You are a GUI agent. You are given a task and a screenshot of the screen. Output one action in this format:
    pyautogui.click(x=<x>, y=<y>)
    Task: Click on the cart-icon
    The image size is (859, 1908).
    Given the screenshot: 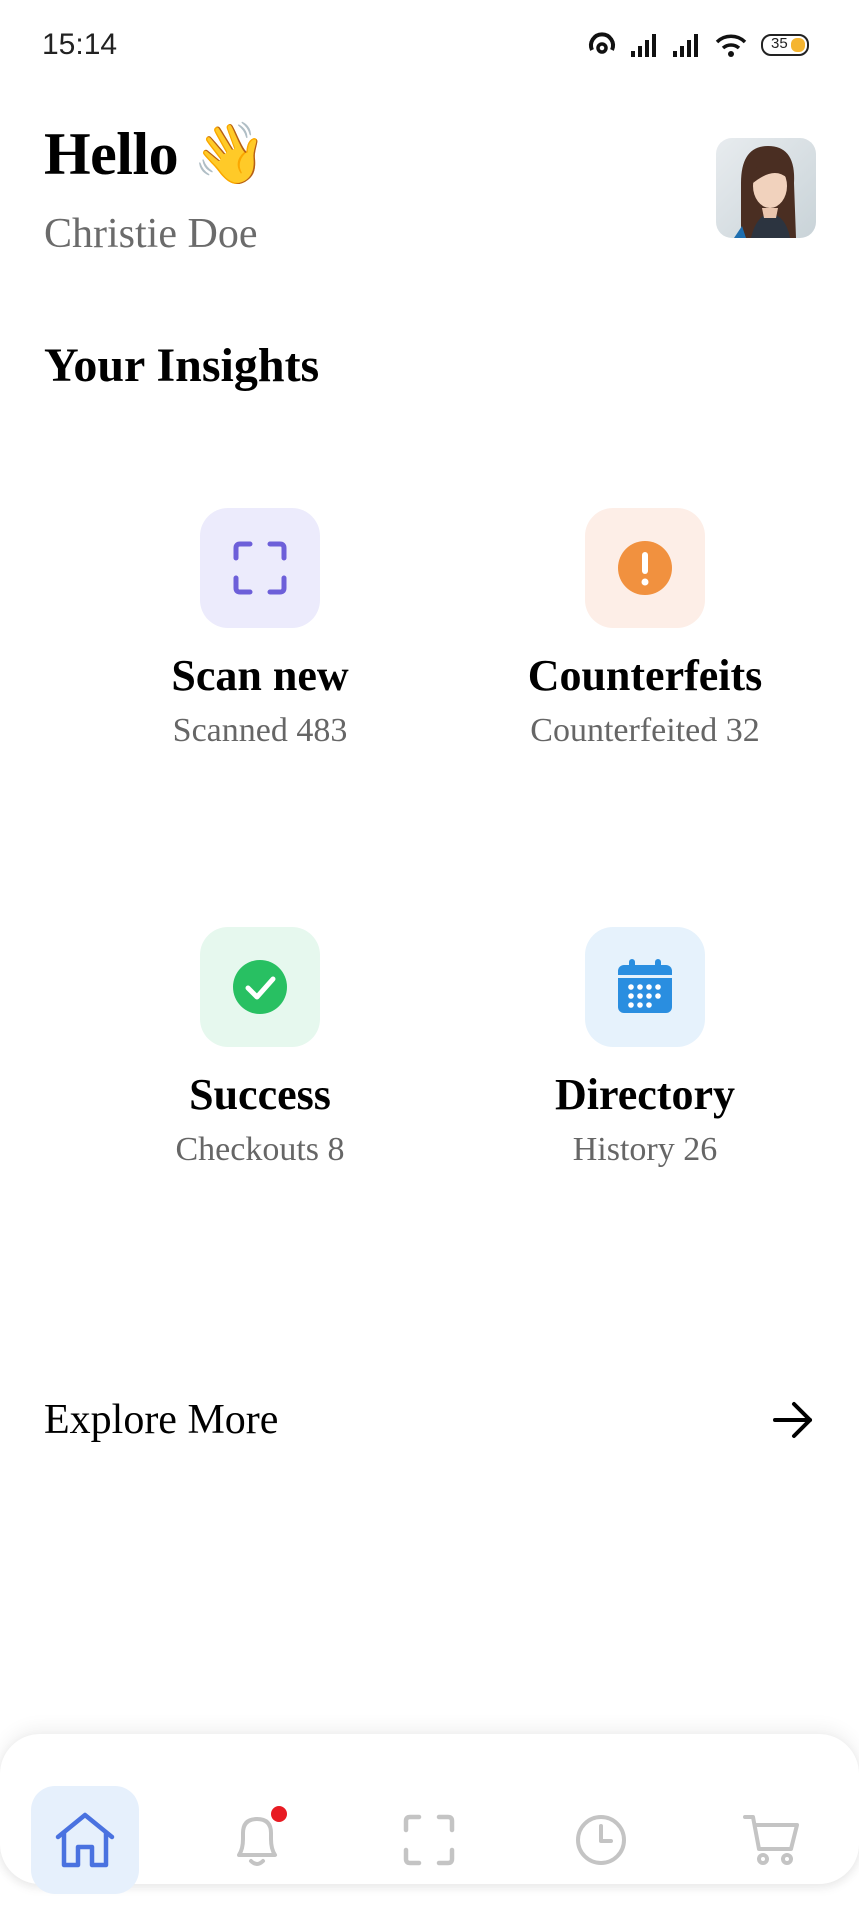 What is the action you would take?
    pyautogui.click(x=771, y=1840)
    